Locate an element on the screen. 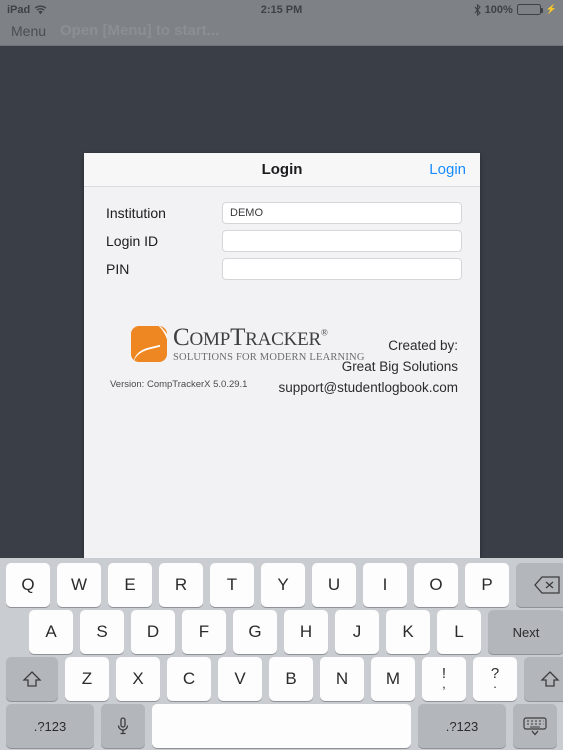 This screenshot has height=750, width=563. key-period-label: . is located at coordinates (495, 683).